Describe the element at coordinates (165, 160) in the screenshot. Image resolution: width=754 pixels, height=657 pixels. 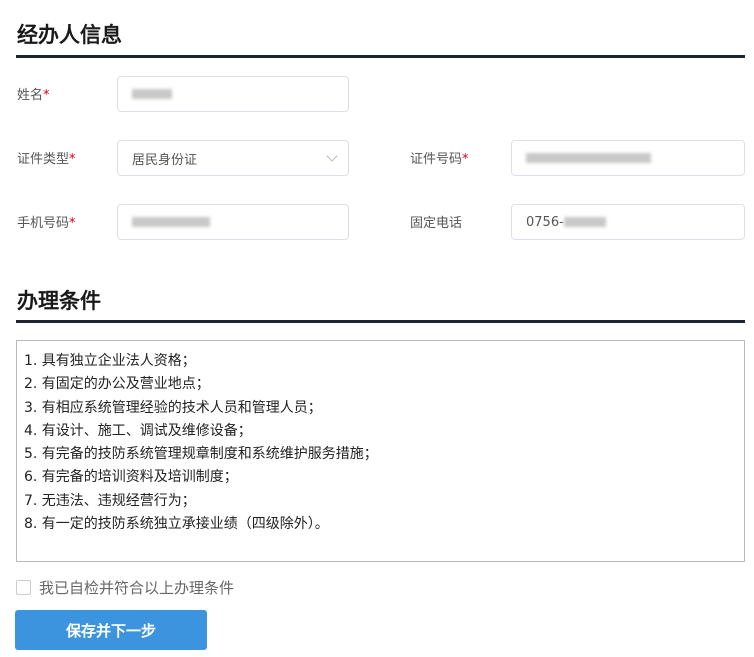
I see `id-type-value: 居民身份证` at that location.